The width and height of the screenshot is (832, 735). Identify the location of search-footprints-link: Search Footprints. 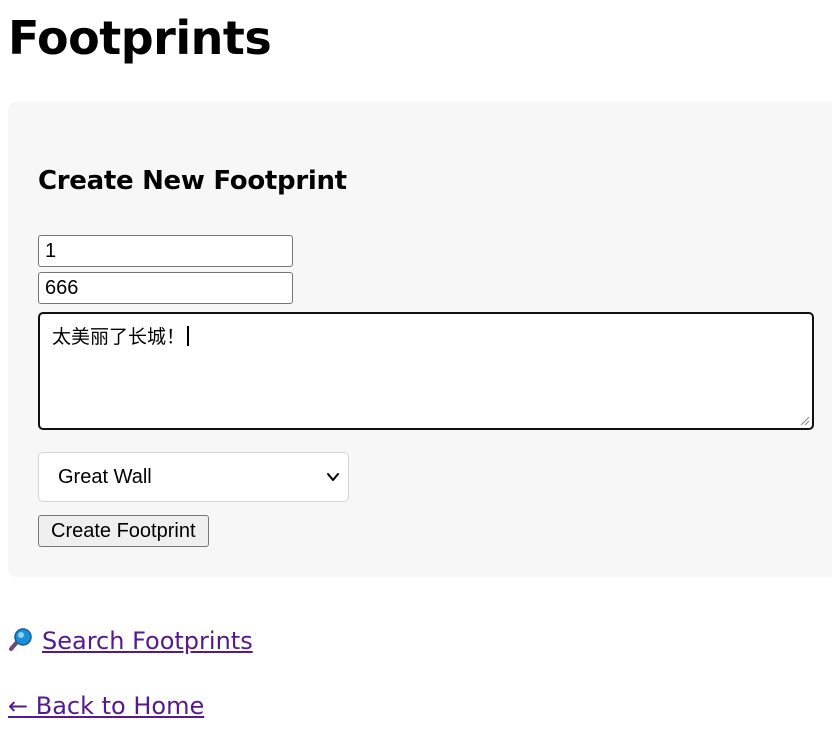
(130, 641).